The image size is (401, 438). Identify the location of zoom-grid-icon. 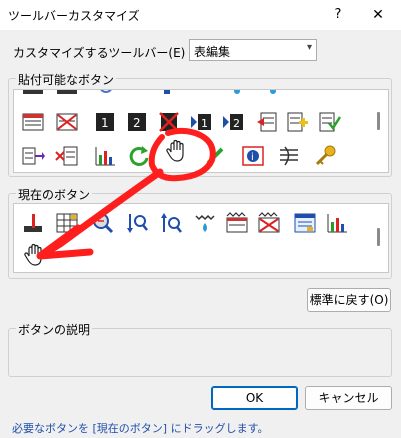
(103, 223).